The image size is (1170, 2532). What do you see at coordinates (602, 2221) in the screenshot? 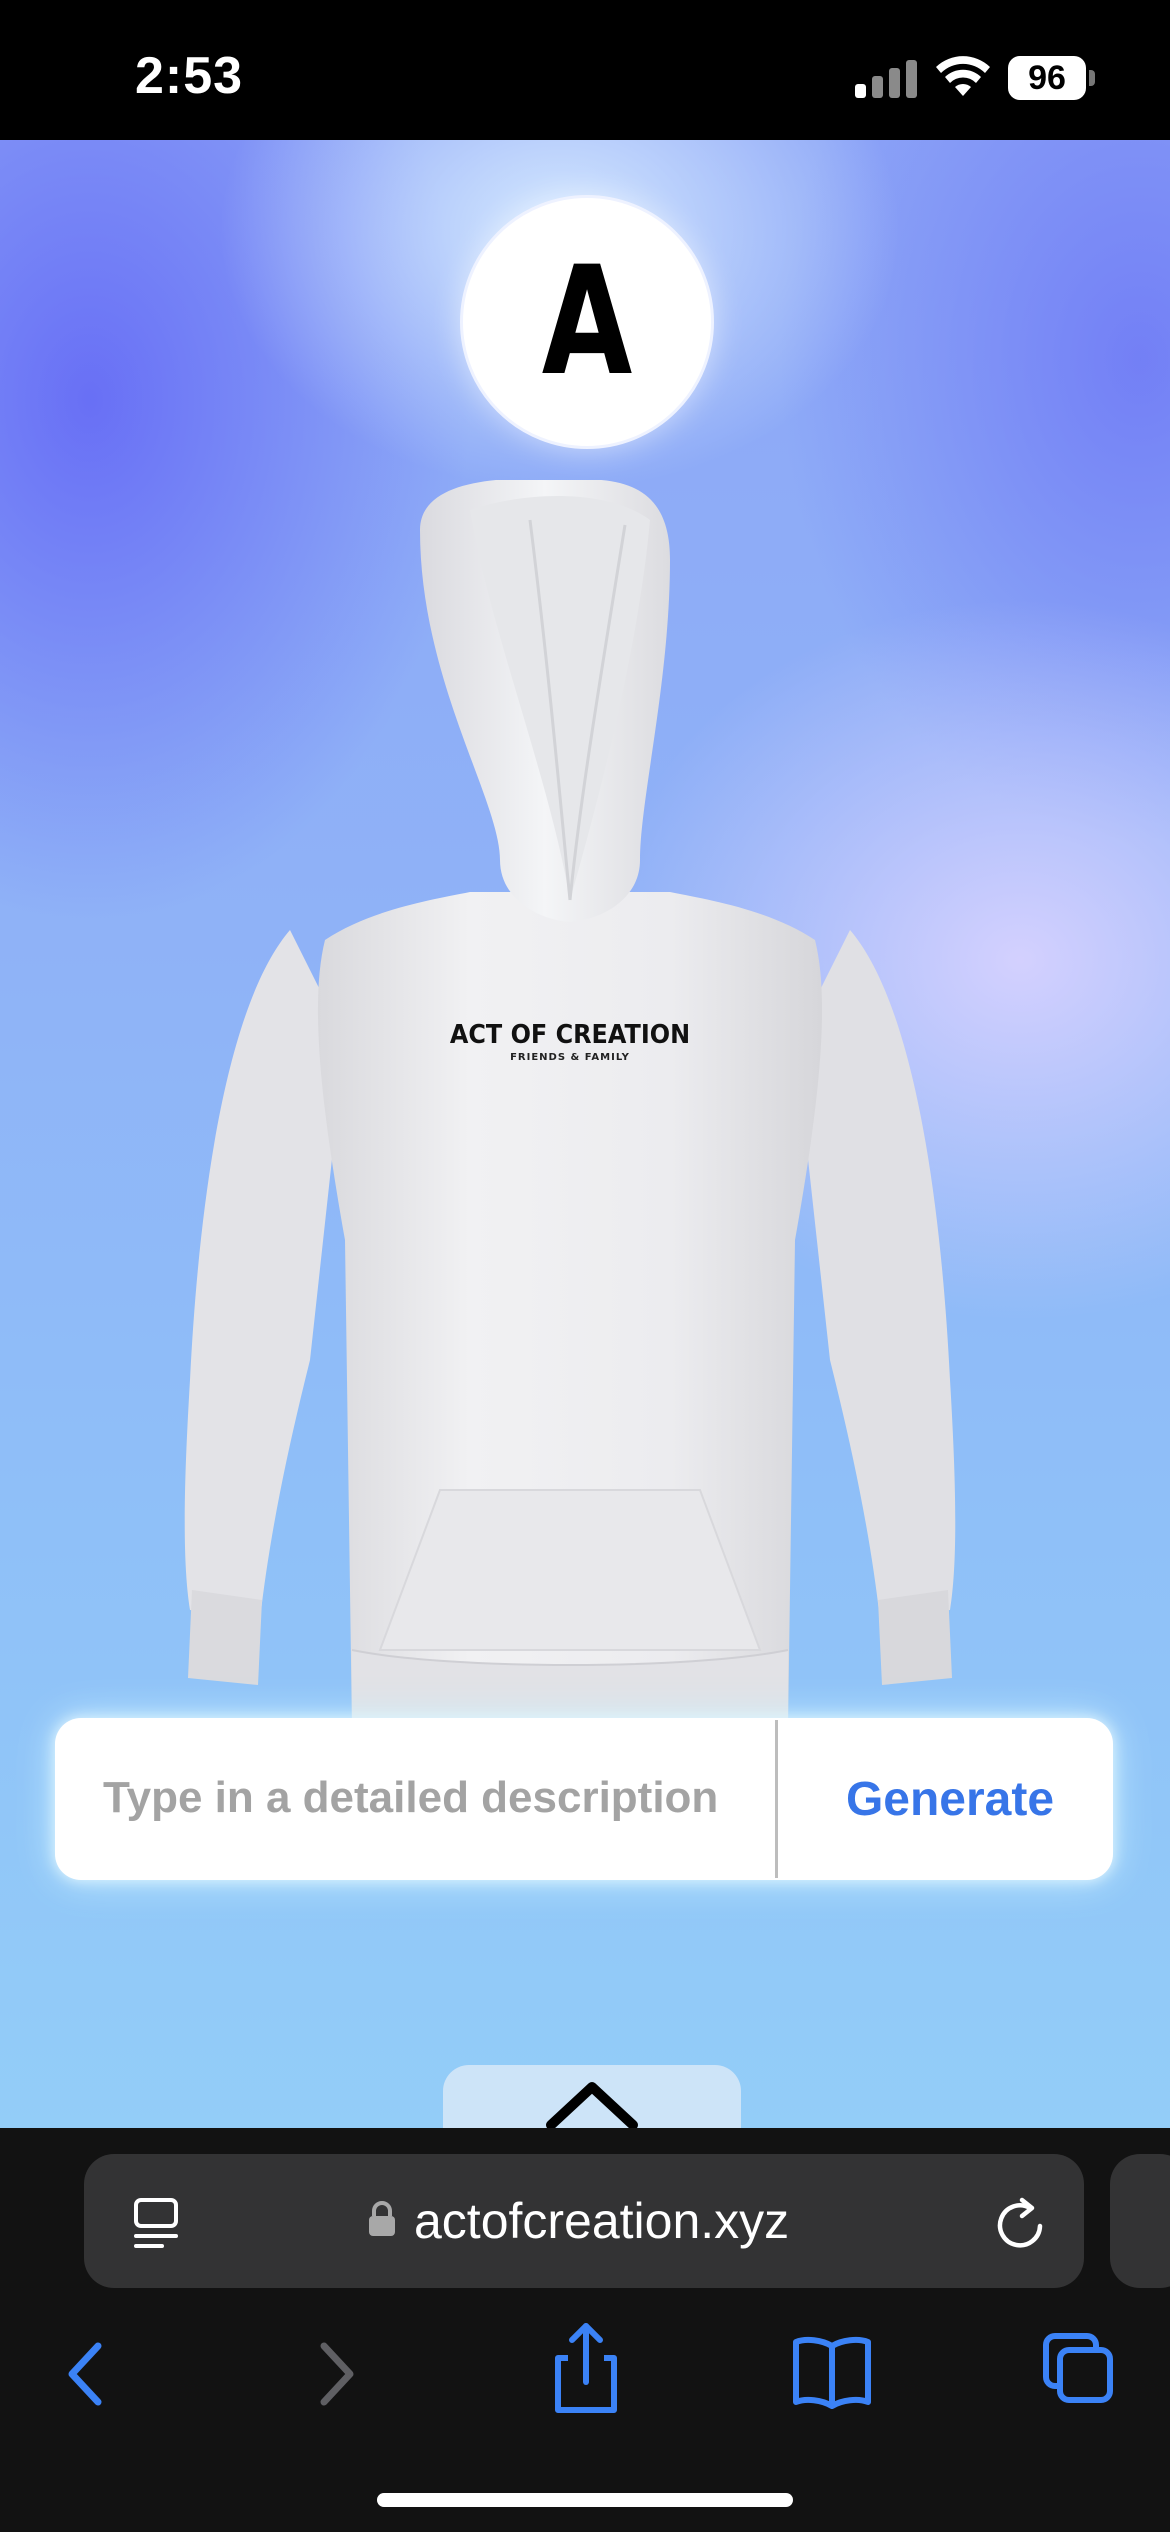
I see `url-text: actofcreation.xyz` at bounding box center [602, 2221].